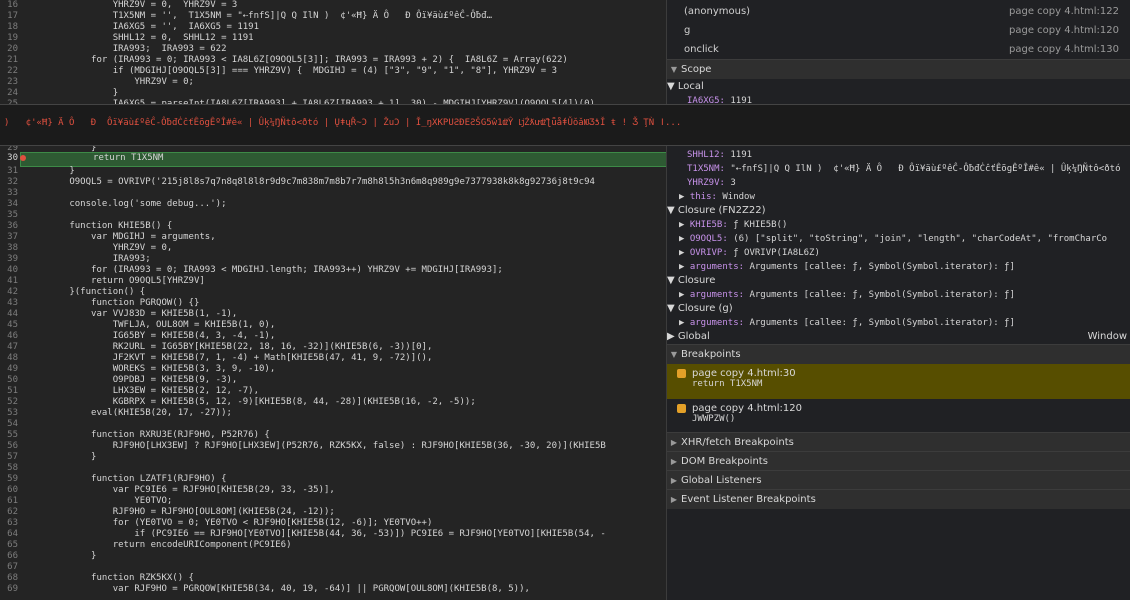  What do you see at coordinates (9, 27) in the screenshot?
I see `line-number: 18` at bounding box center [9, 27].